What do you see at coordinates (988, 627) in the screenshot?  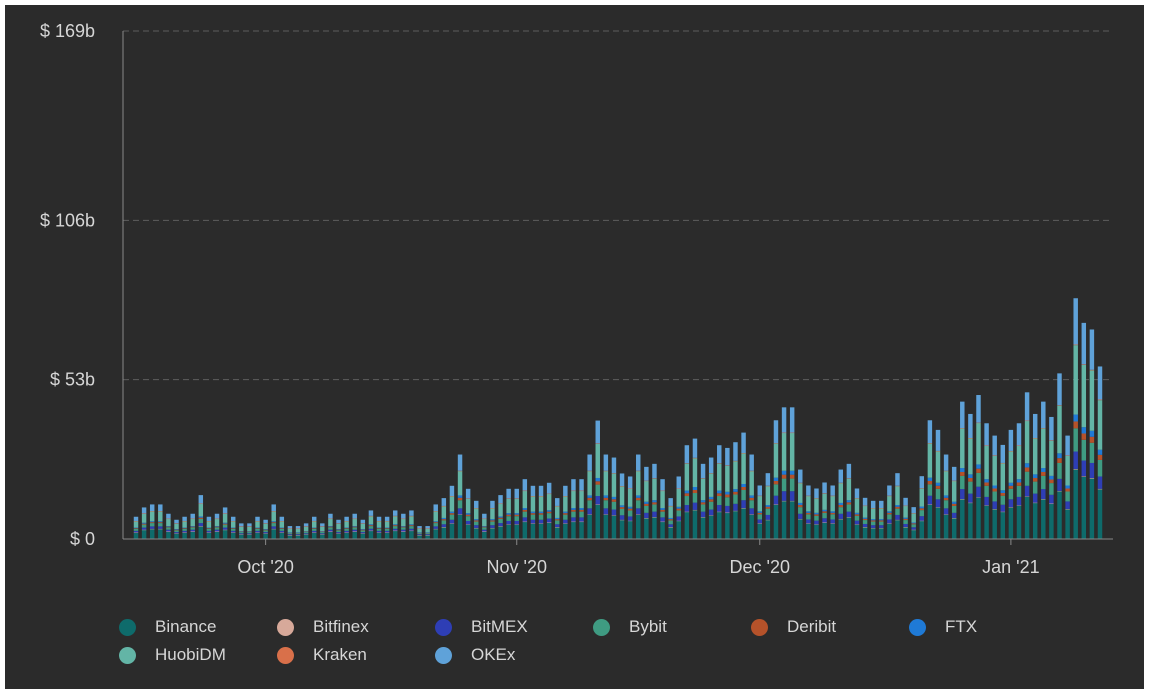 I see `legend-item-ftx: FTX` at bounding box center [988, 627].